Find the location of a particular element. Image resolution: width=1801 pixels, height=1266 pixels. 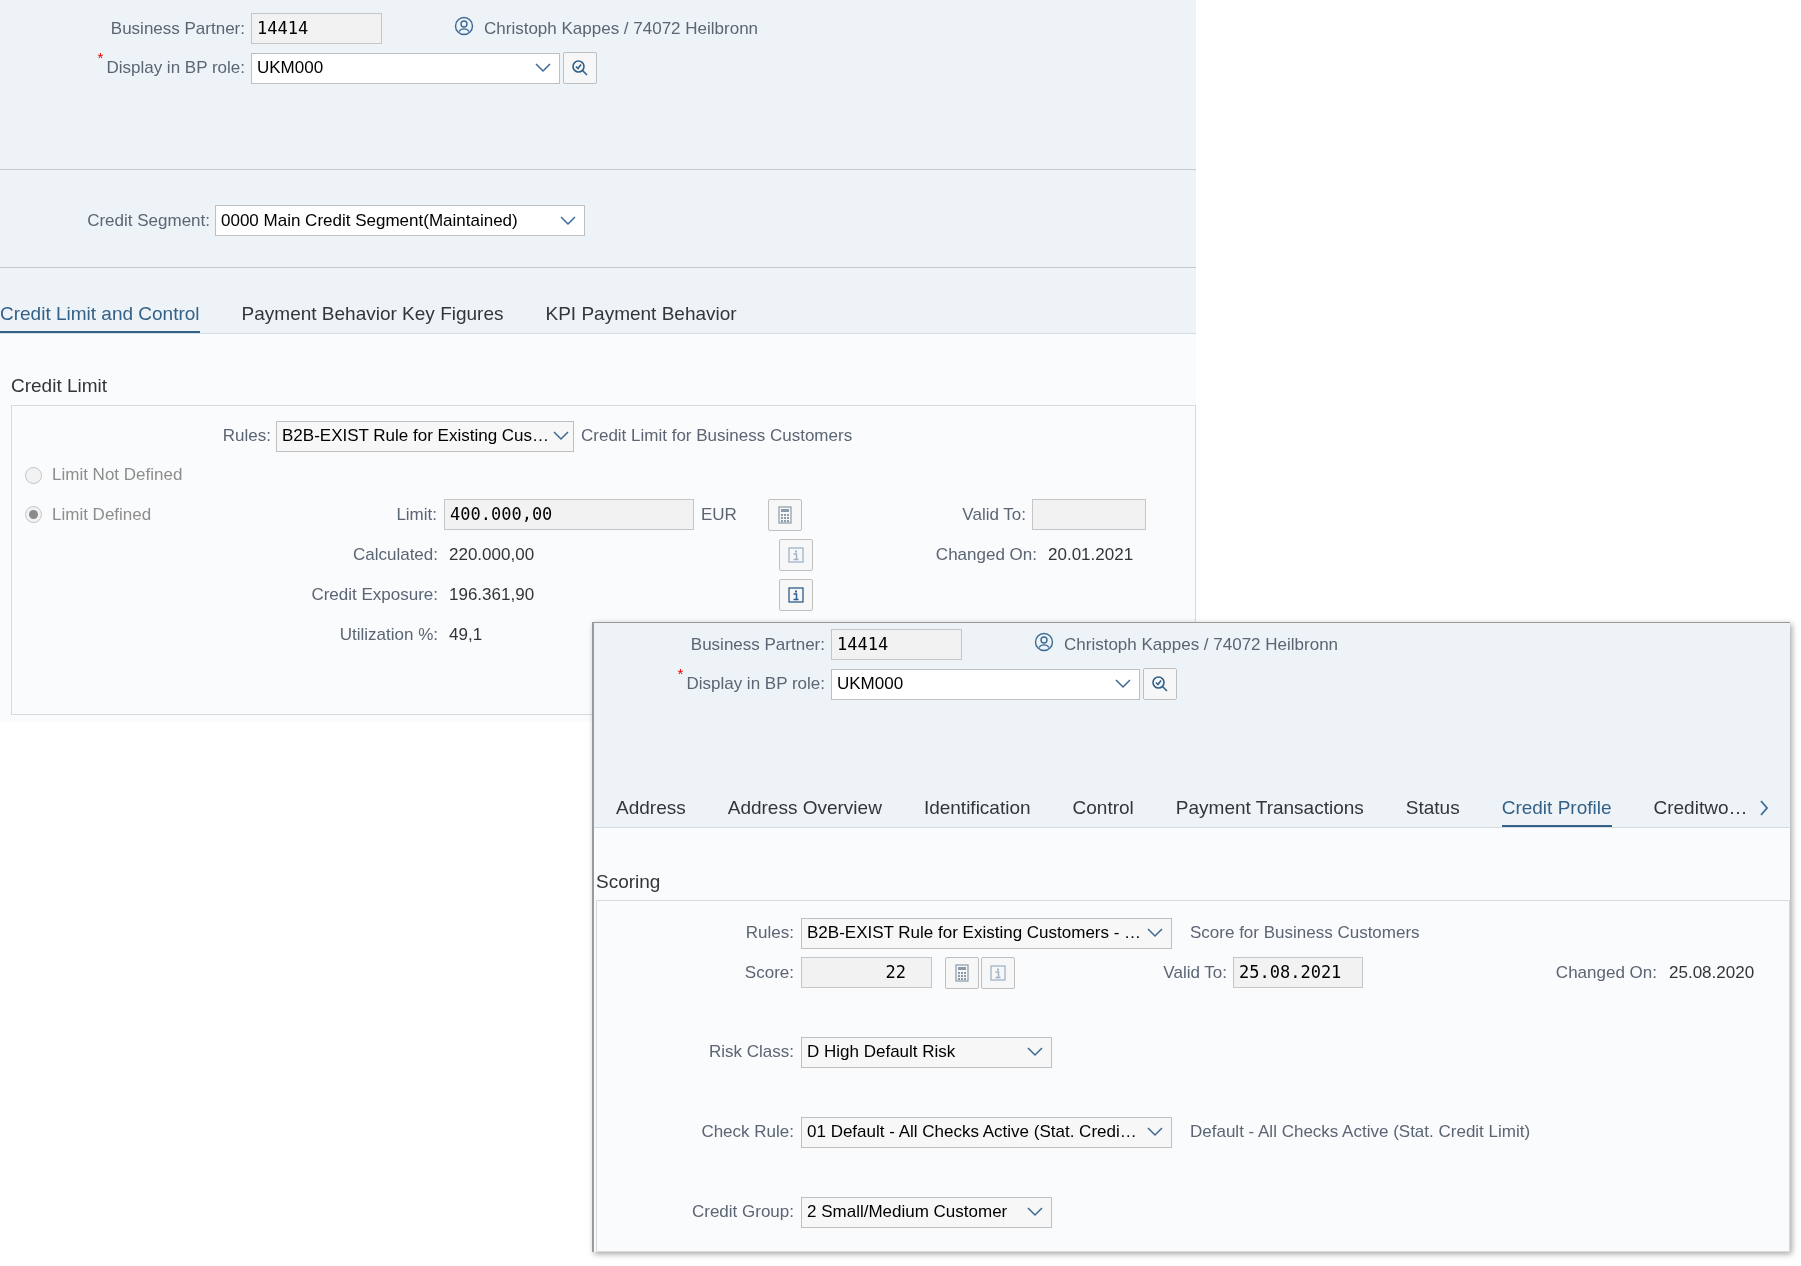

field-label: Check Rule: is located at coordinates (747, 1132).